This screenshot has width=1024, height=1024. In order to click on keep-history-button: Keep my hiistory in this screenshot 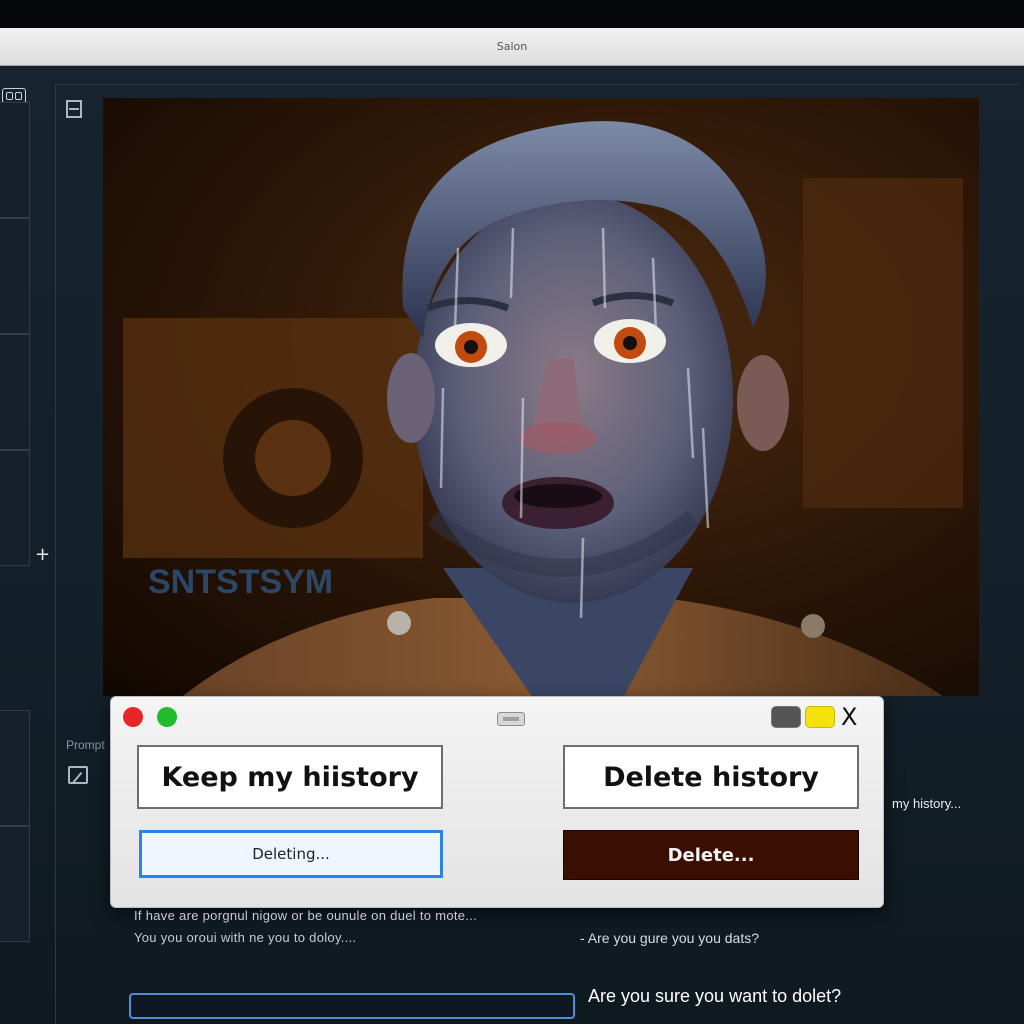, I will do `click(290, 777)`.